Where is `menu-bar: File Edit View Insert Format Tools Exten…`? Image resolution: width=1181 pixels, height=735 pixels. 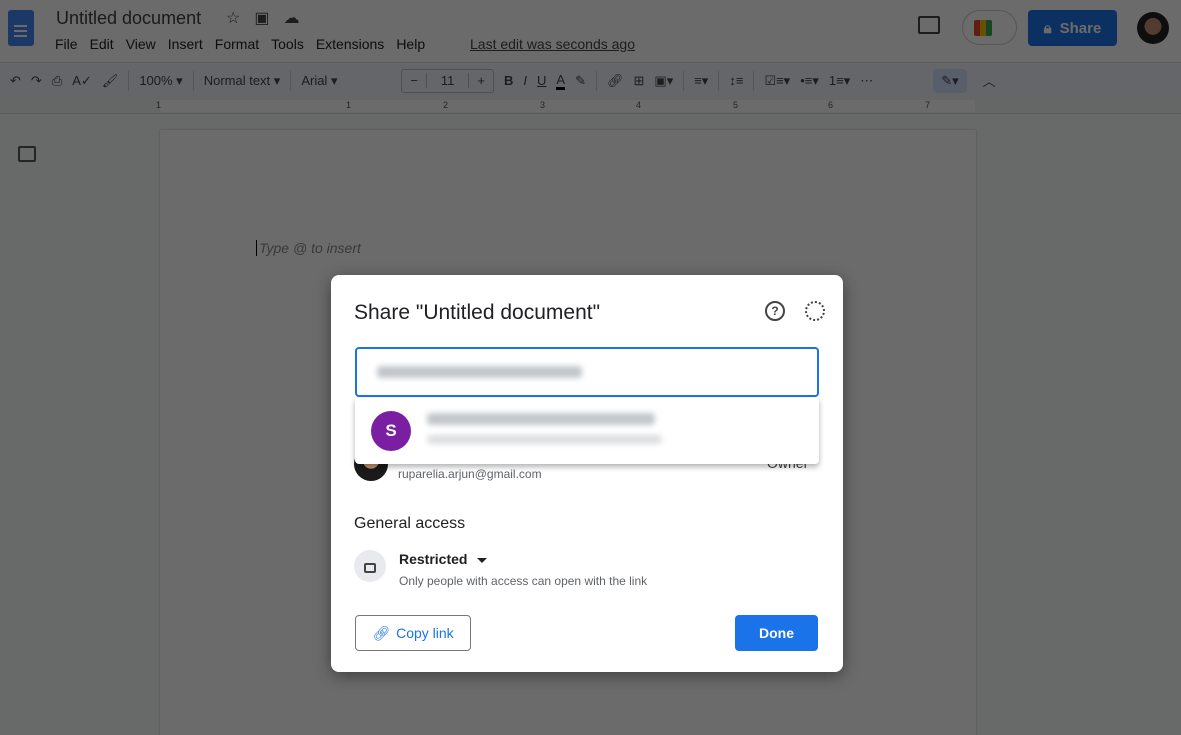 menu-bar: File Edit View Insert Format Tools Exten… is located at coordinates (246, 44).